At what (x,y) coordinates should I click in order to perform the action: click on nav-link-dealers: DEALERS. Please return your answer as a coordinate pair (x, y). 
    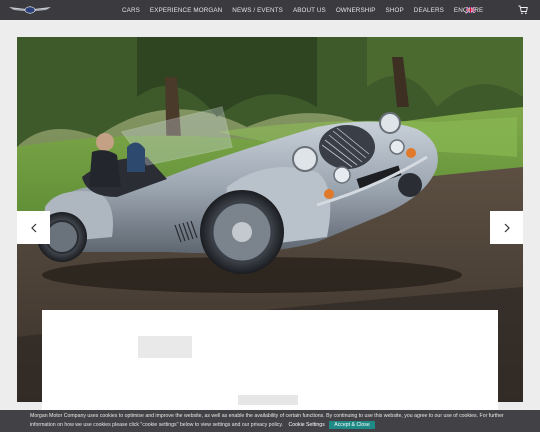
    Looking at the image, I should click on (429, 10).